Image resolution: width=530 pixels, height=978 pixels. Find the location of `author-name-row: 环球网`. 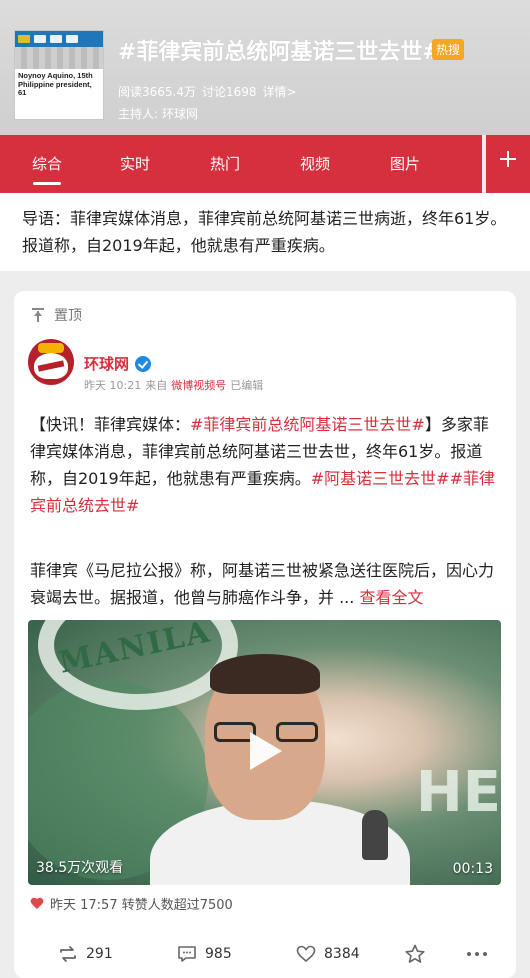

author-name-row: 环球网 is located at coordinates (118, 363).